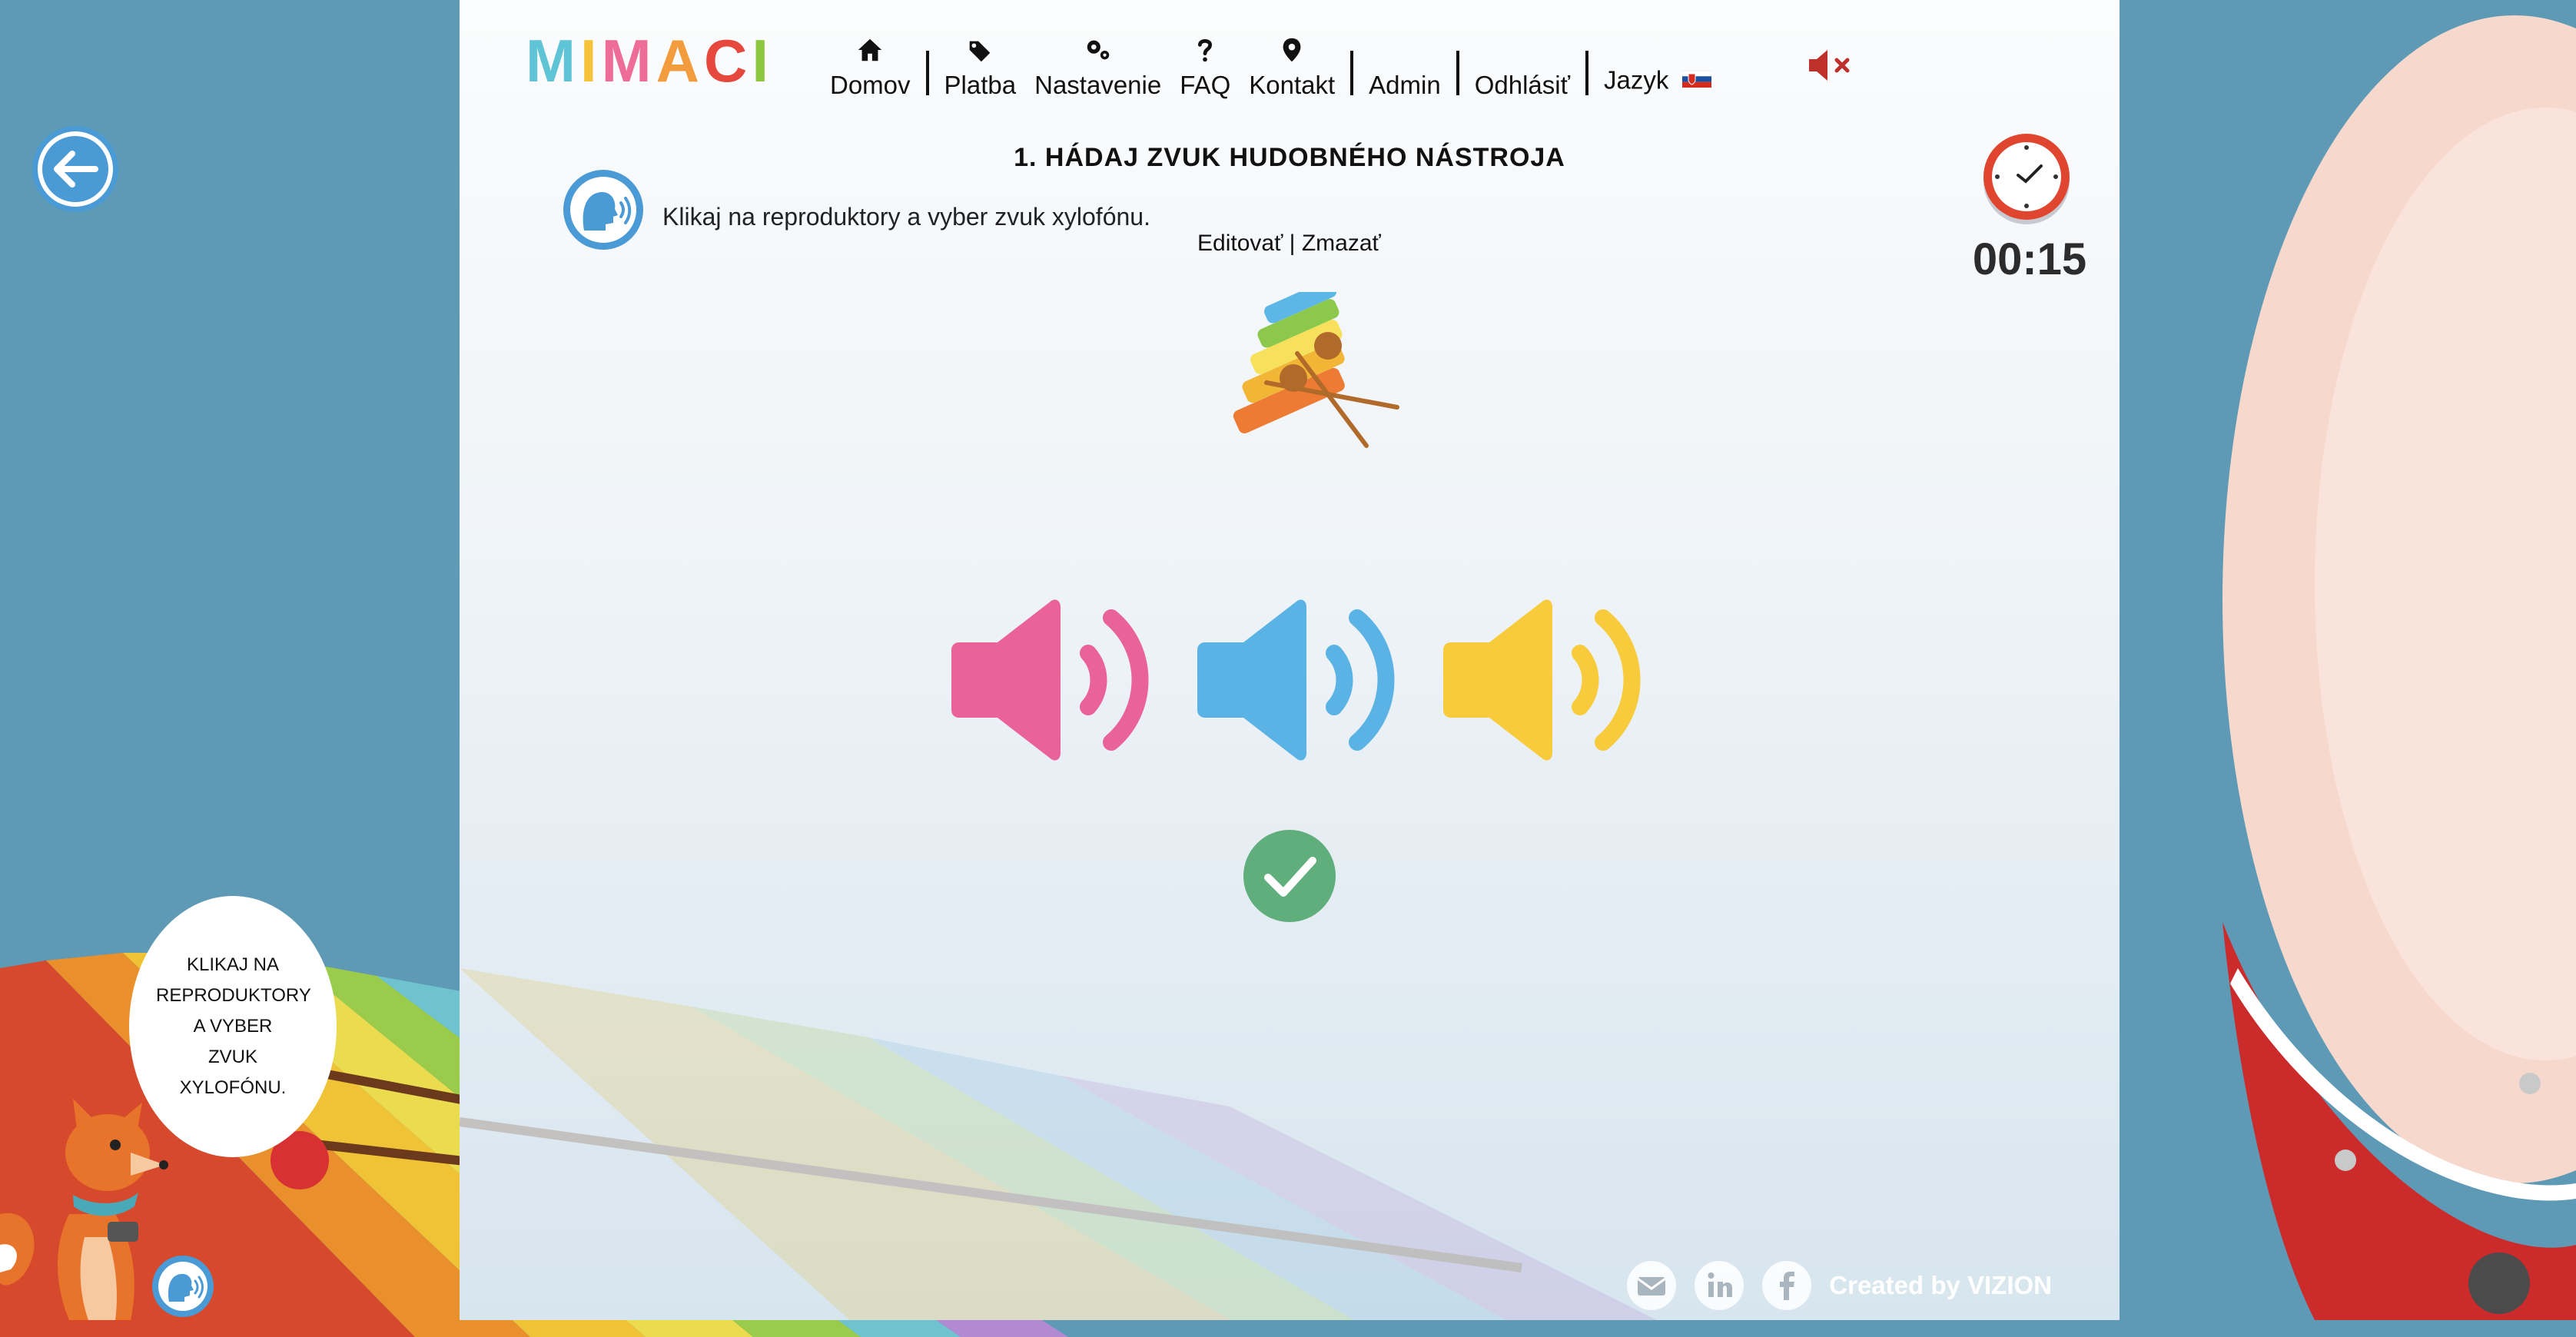  I want to click on back-button, so click(75, 169).